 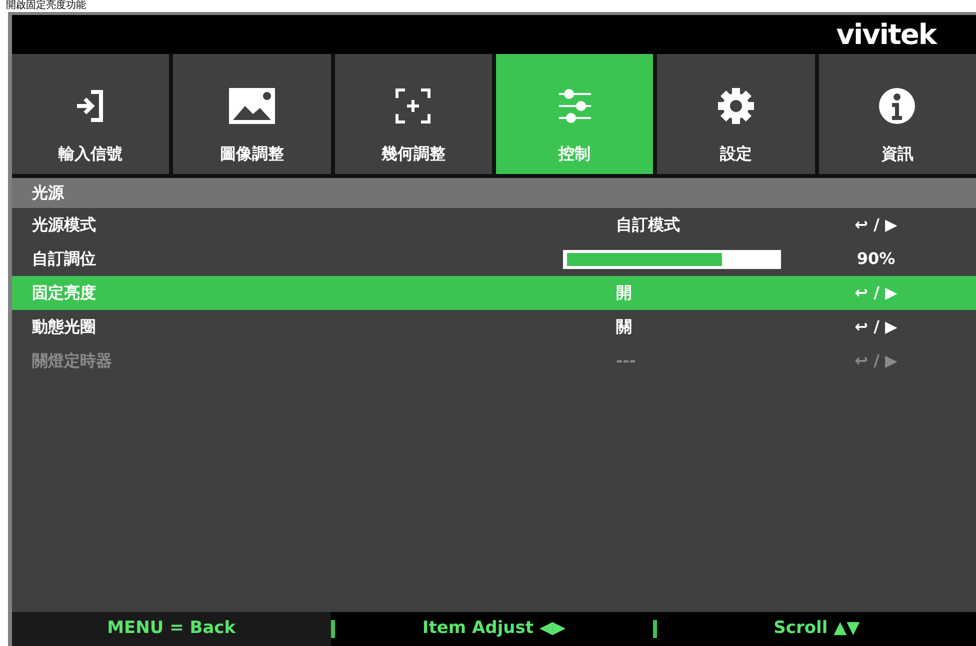 What do you see at coordinates (494, 628) in the screenshot?
I see `footer-hint: Item Adjust ◀▶` at bounding box center [494, 628].